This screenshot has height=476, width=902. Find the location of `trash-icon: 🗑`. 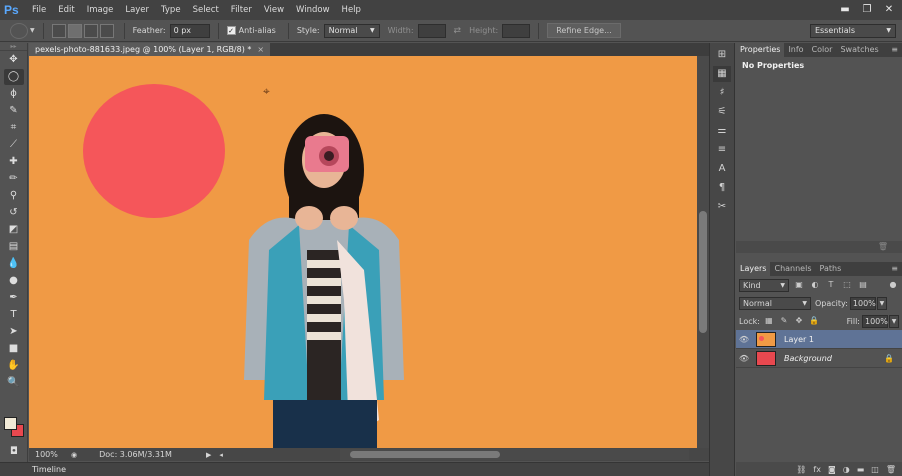

trash-icon: 🗑 is located at coordinates (883, 246).